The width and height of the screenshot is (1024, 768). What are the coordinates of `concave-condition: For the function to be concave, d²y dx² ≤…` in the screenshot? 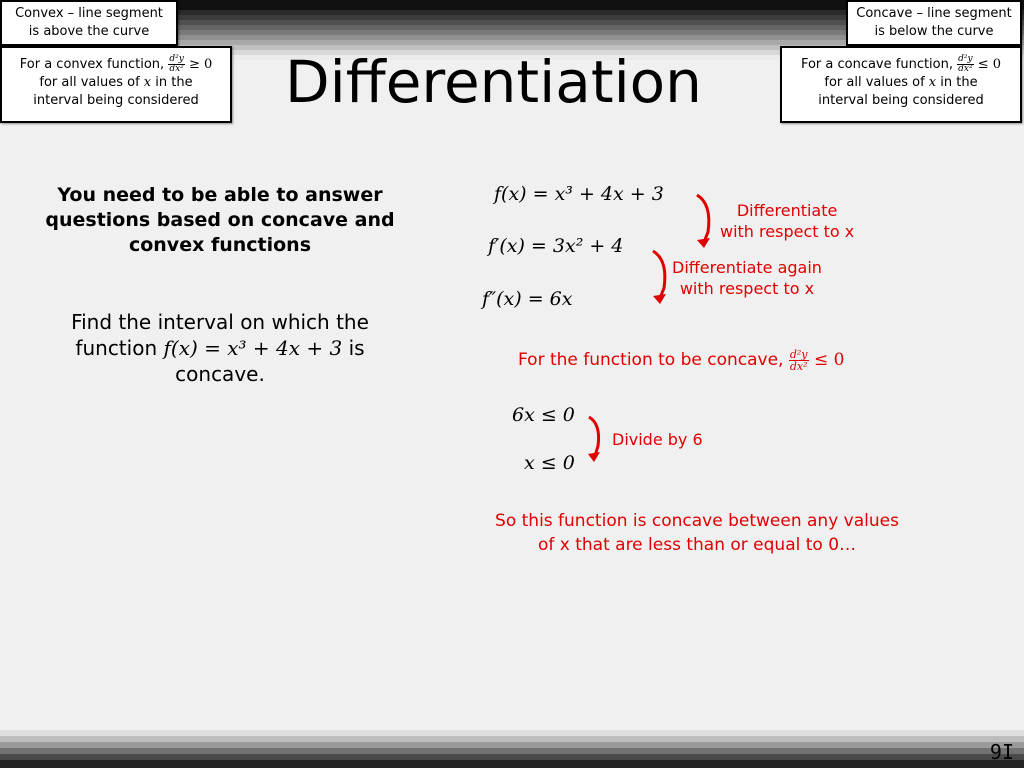 It's located at (681, 360).